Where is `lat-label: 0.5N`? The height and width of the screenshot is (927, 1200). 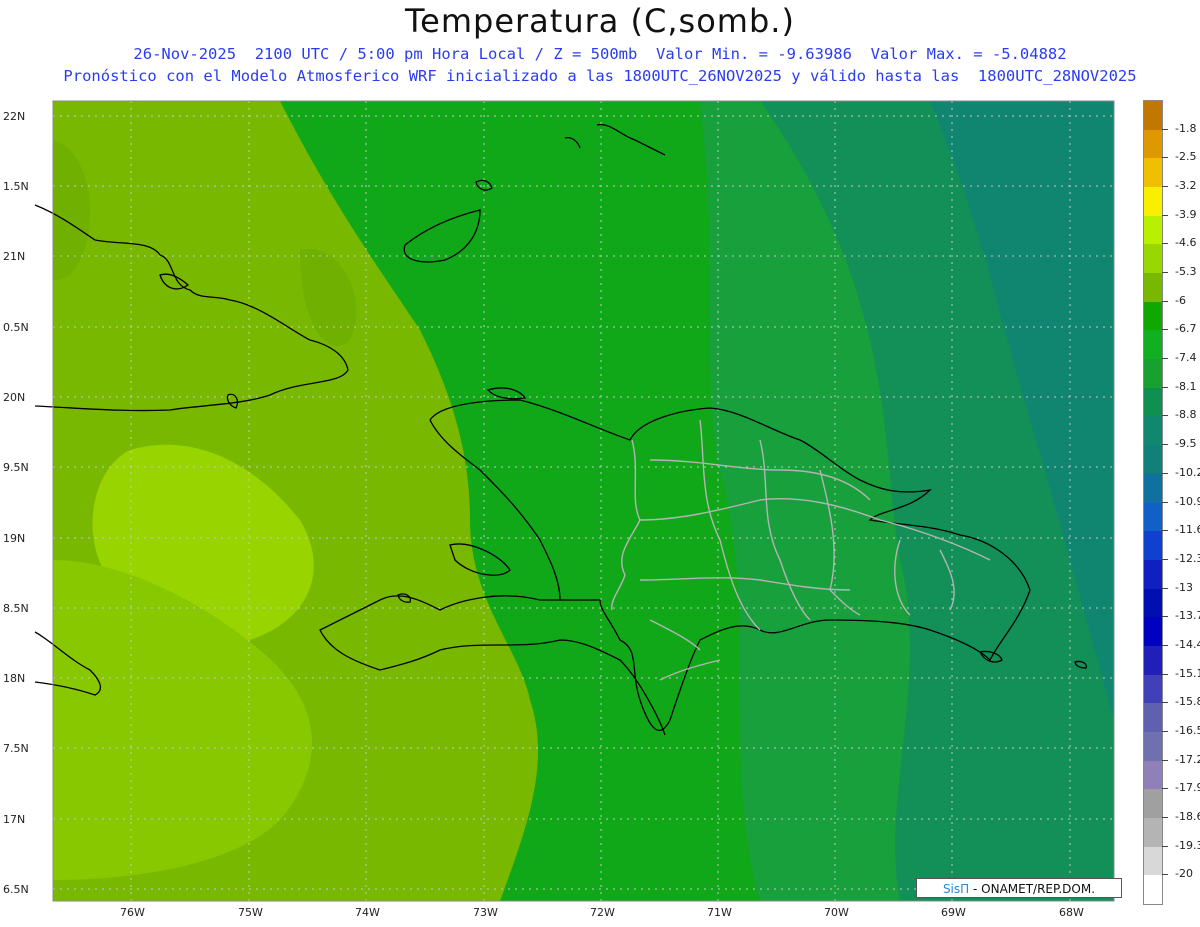
lat-label: 0.5N is located at coordinates (16, 327).